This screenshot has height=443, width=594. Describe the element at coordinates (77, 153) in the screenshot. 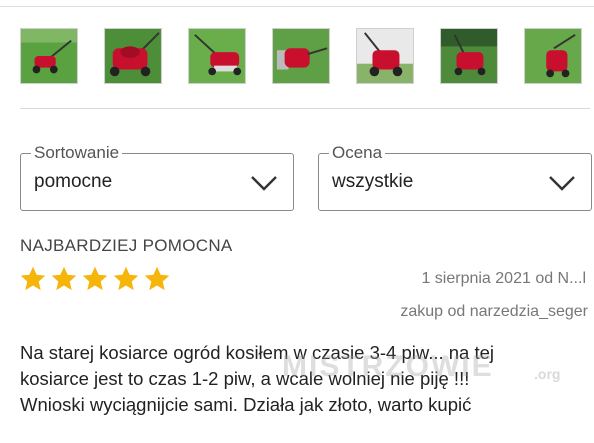

I see `sort-select-label: Sortowanie` at that location.